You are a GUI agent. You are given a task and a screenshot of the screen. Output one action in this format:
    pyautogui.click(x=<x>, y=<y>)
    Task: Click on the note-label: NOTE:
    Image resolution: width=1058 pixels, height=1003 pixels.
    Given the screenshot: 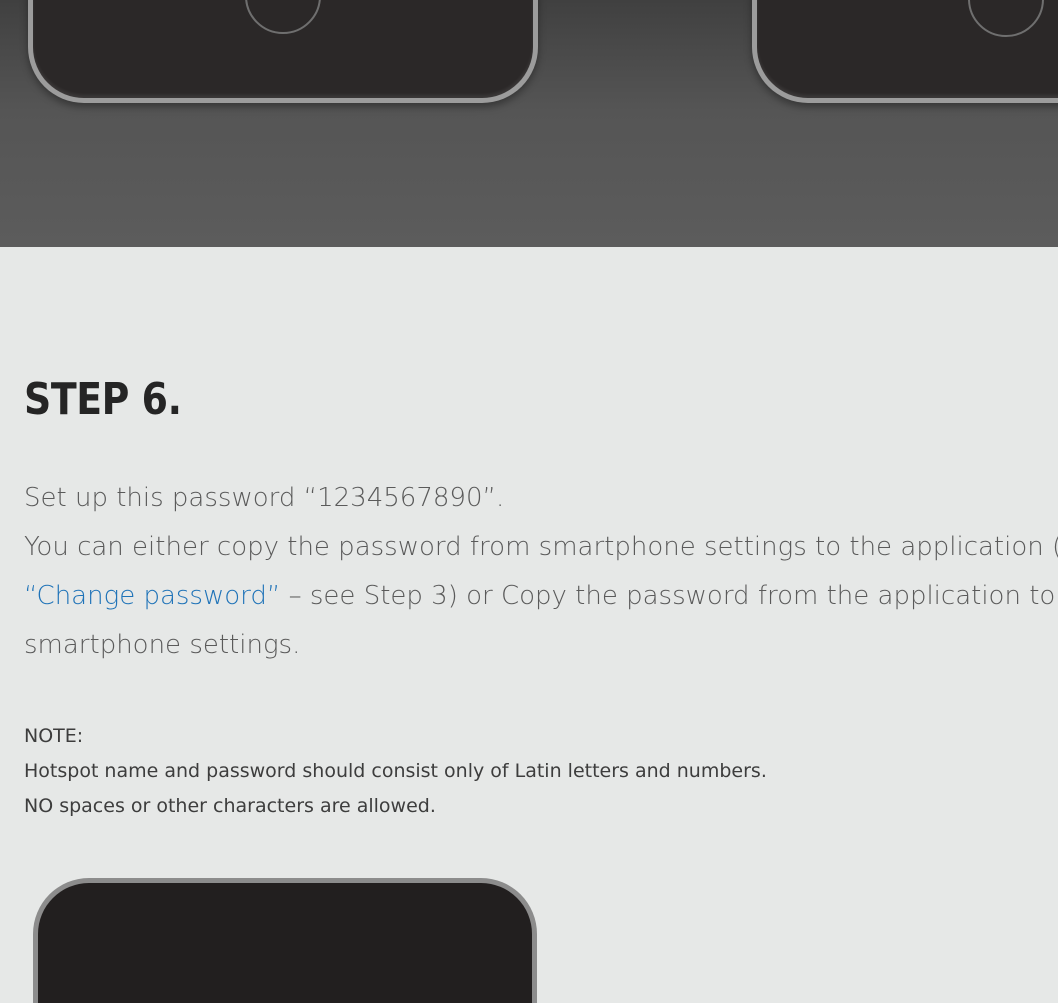 What is the action you would take?
    pyautogui.click(x=54, y=736)
    